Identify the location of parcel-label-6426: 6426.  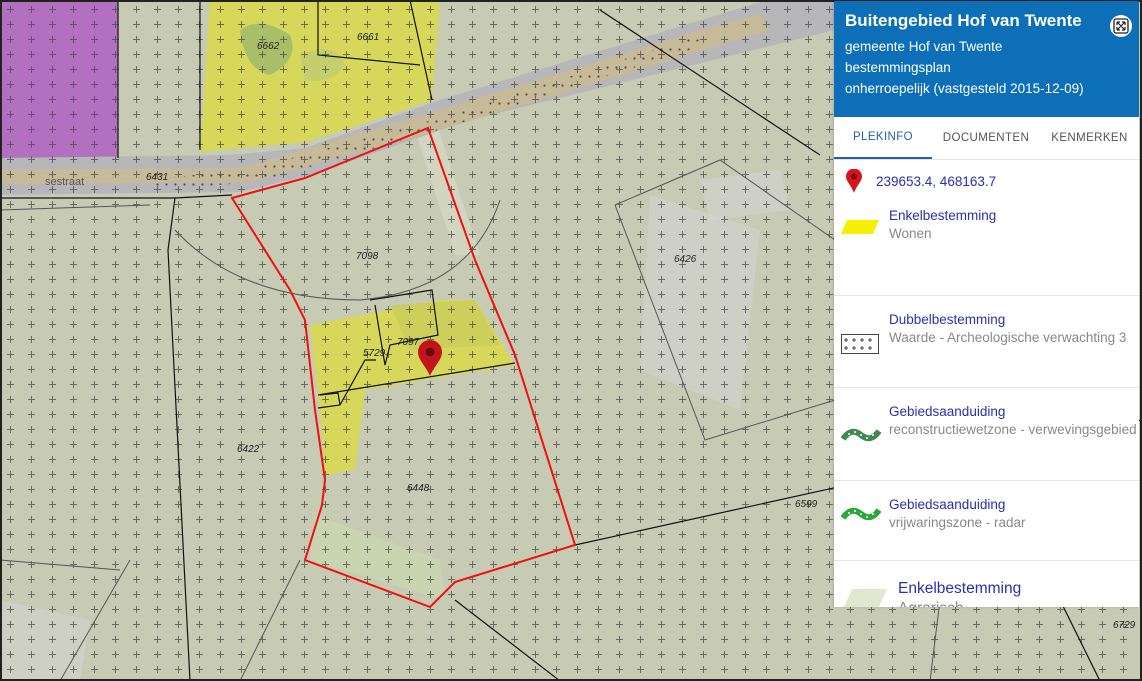
(685, 259).